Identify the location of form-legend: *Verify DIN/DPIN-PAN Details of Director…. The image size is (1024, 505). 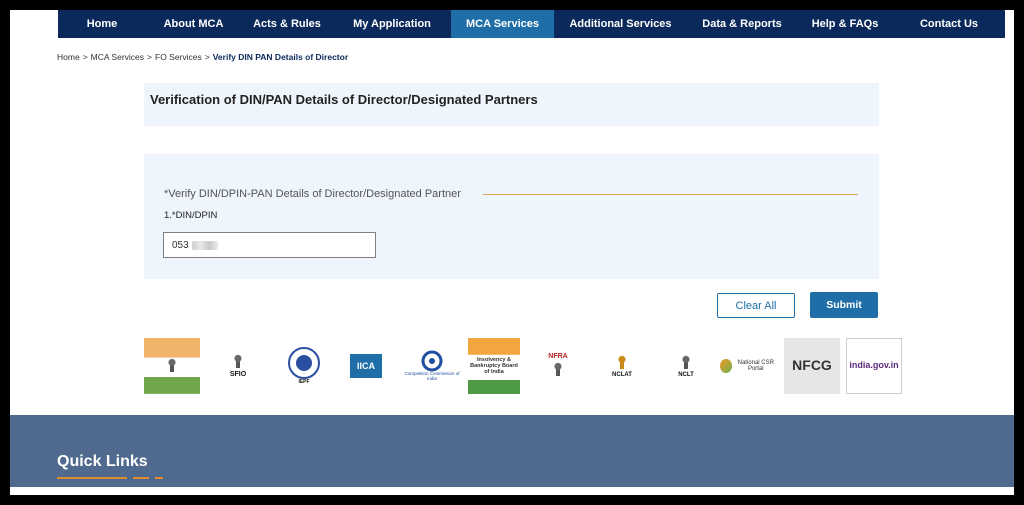
(312, 194).